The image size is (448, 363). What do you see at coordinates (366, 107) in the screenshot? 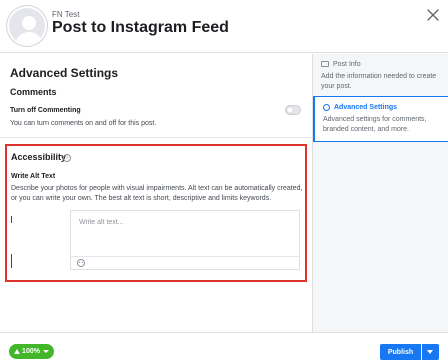
I see `step-title: Advanced Settings` at bounding box center [366, 107].